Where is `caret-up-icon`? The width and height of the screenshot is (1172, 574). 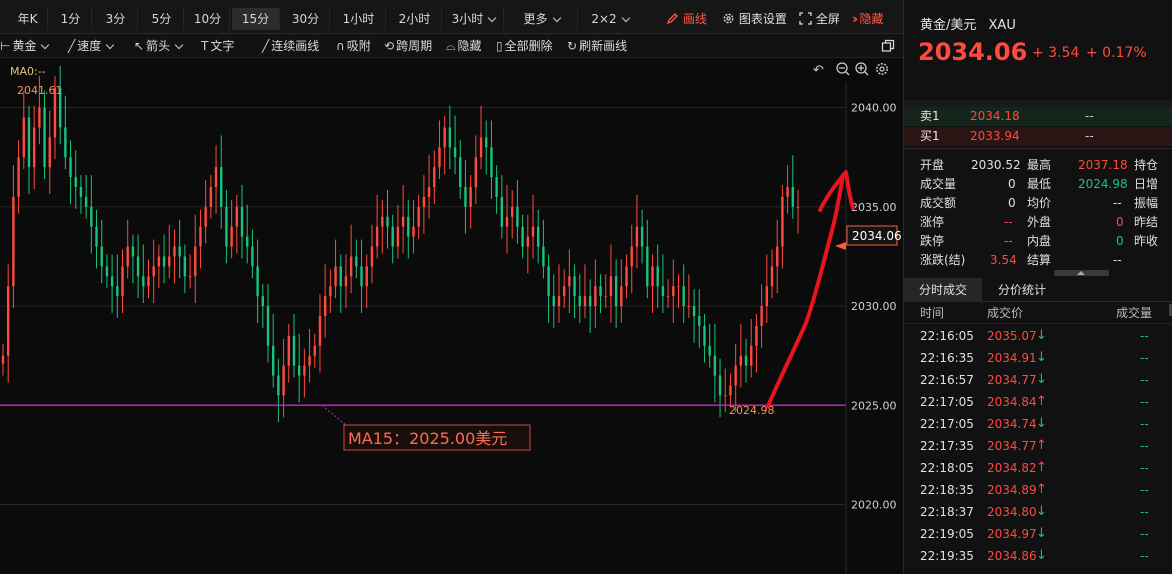
caret-up-icon is located at coordinates (1081, 273).